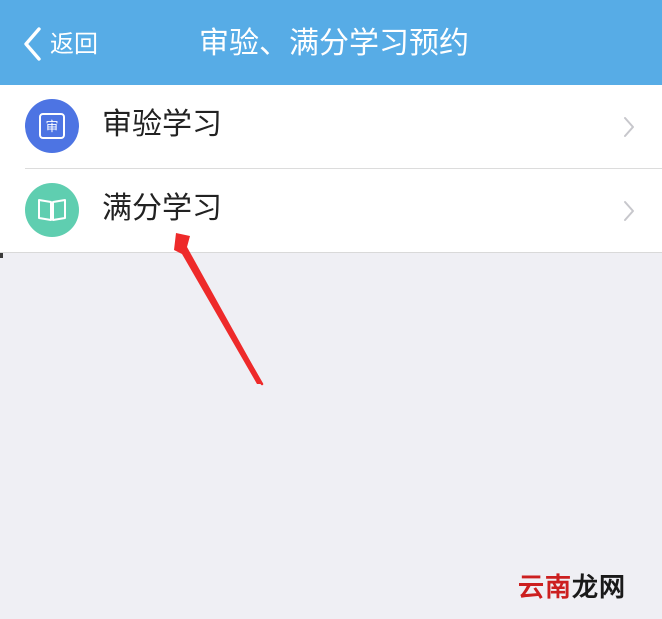 The image size is (662, 619). I want to click on list-item-audit-study: 审 审验学习, so click(331, 126).